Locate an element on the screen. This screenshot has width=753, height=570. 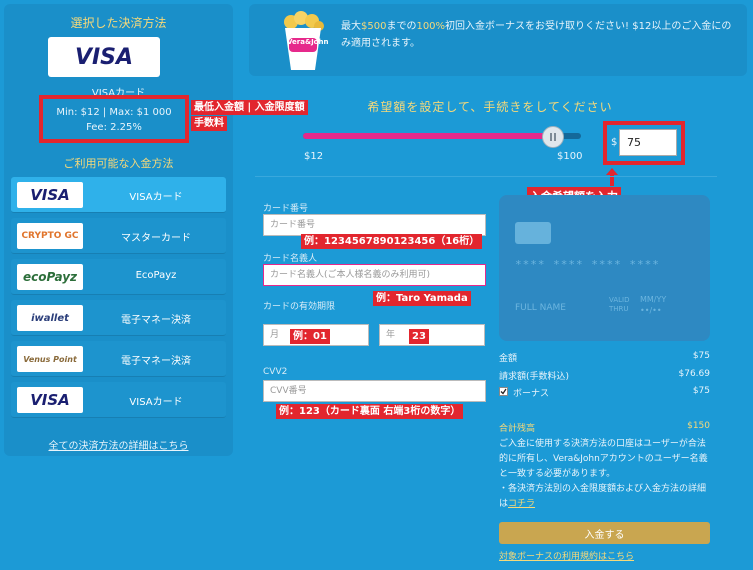
expiry-year-input is located at coordinates (432, 335).